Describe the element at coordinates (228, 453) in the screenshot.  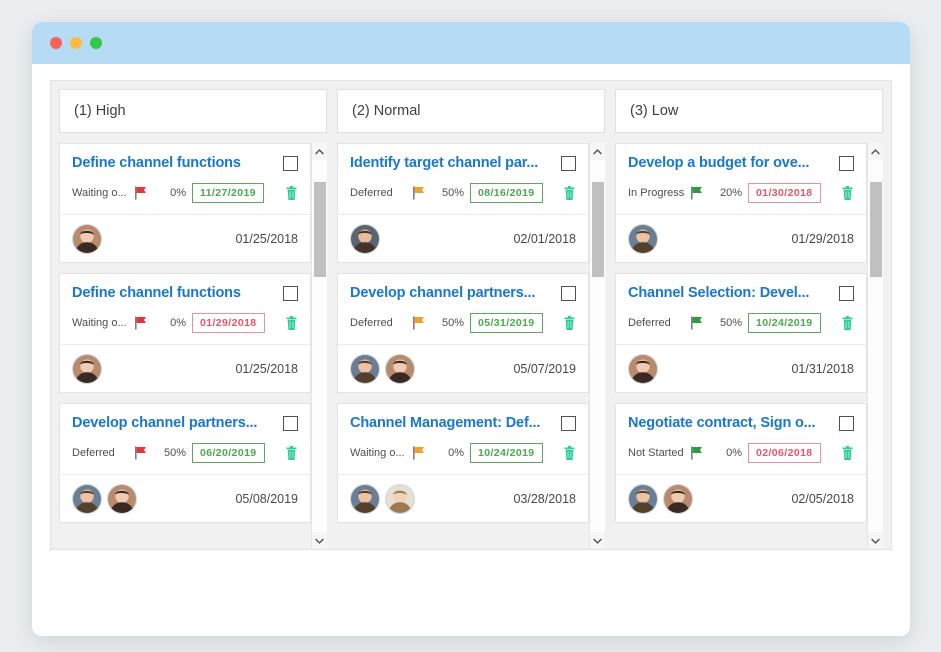
I see `task-due-date: 06/20/2019` at that location.